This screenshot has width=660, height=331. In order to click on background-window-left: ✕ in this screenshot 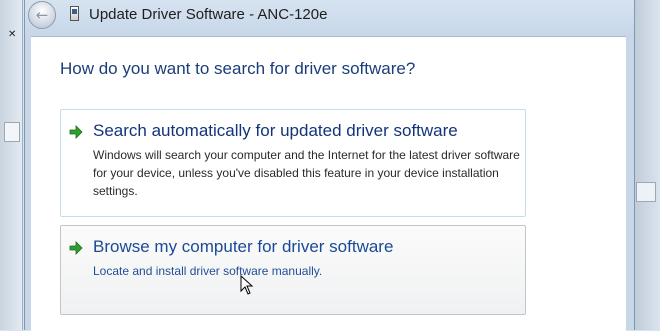, I will do `click(11, 165)`.